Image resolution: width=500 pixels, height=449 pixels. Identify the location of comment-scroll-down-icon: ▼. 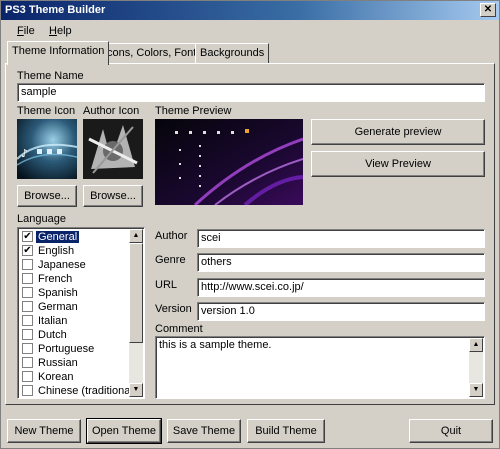
(476, 390).